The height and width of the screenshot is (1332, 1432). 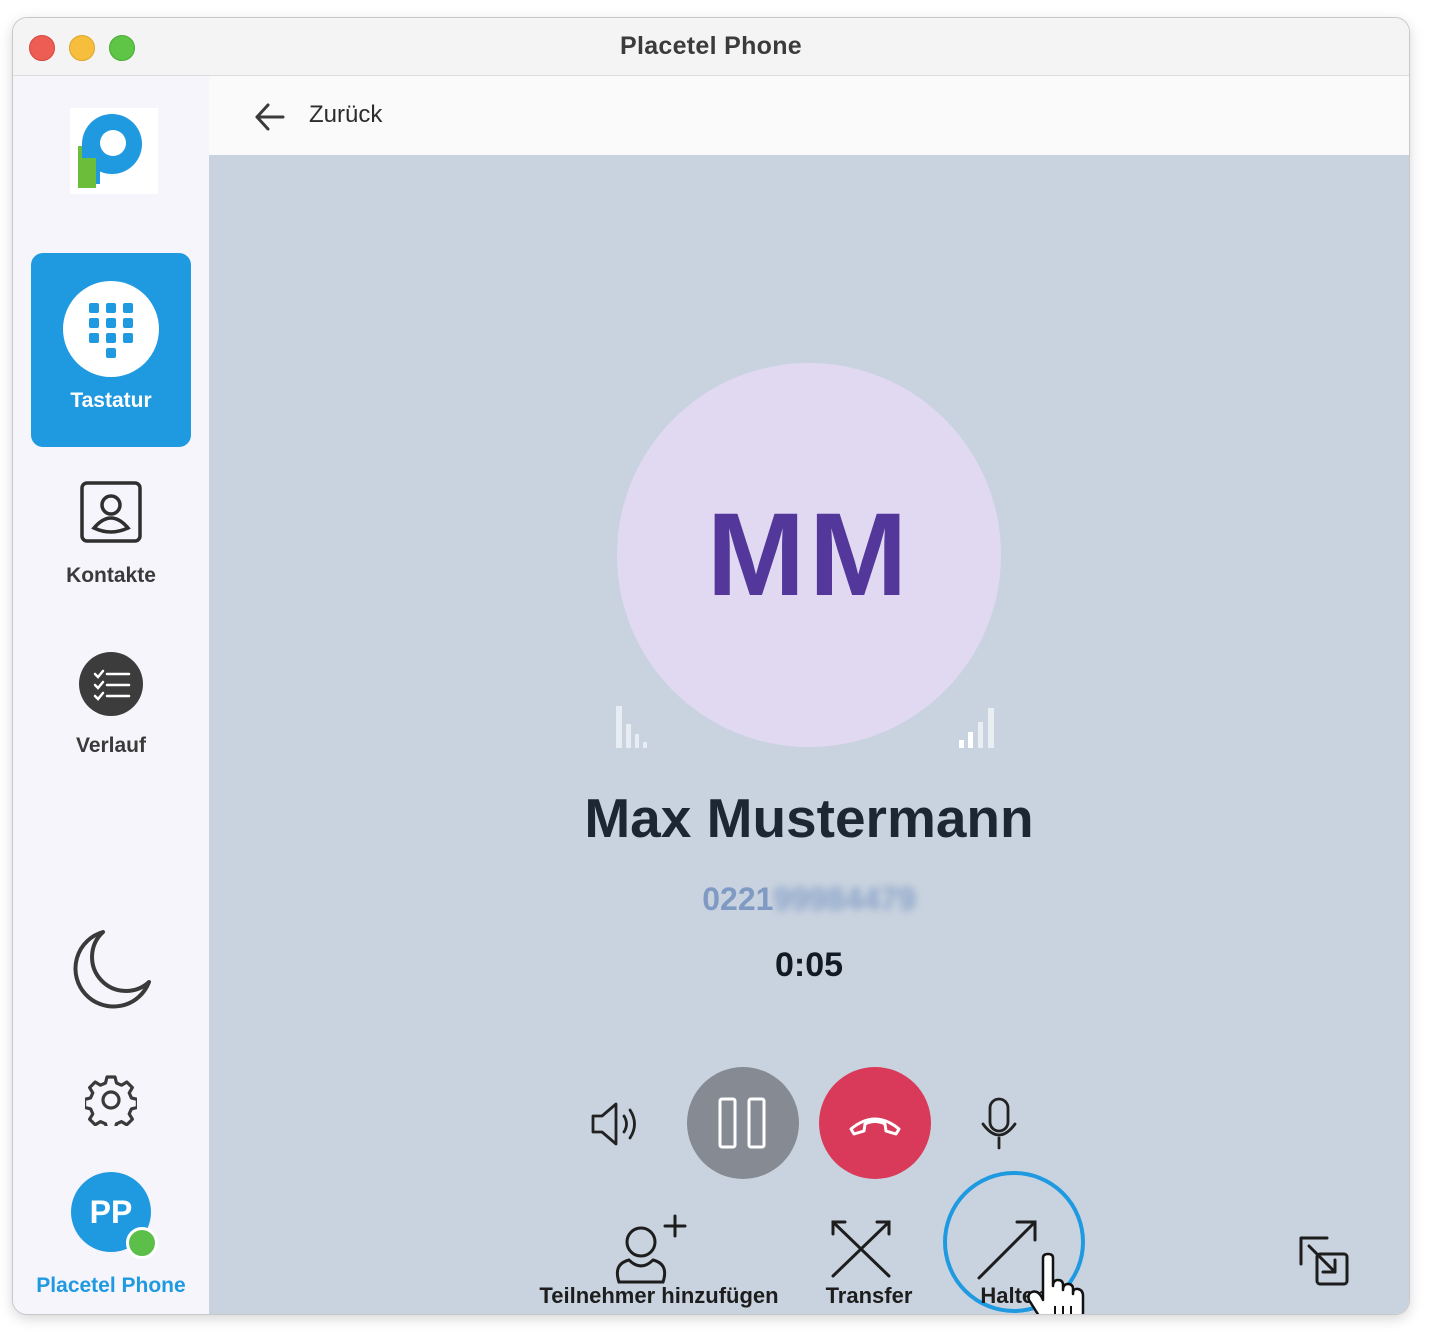 What do you see at coordinates (1324, 1261) in the screenshot?
I see `minimize-call-icon` at bounding box center [1324, 1261].